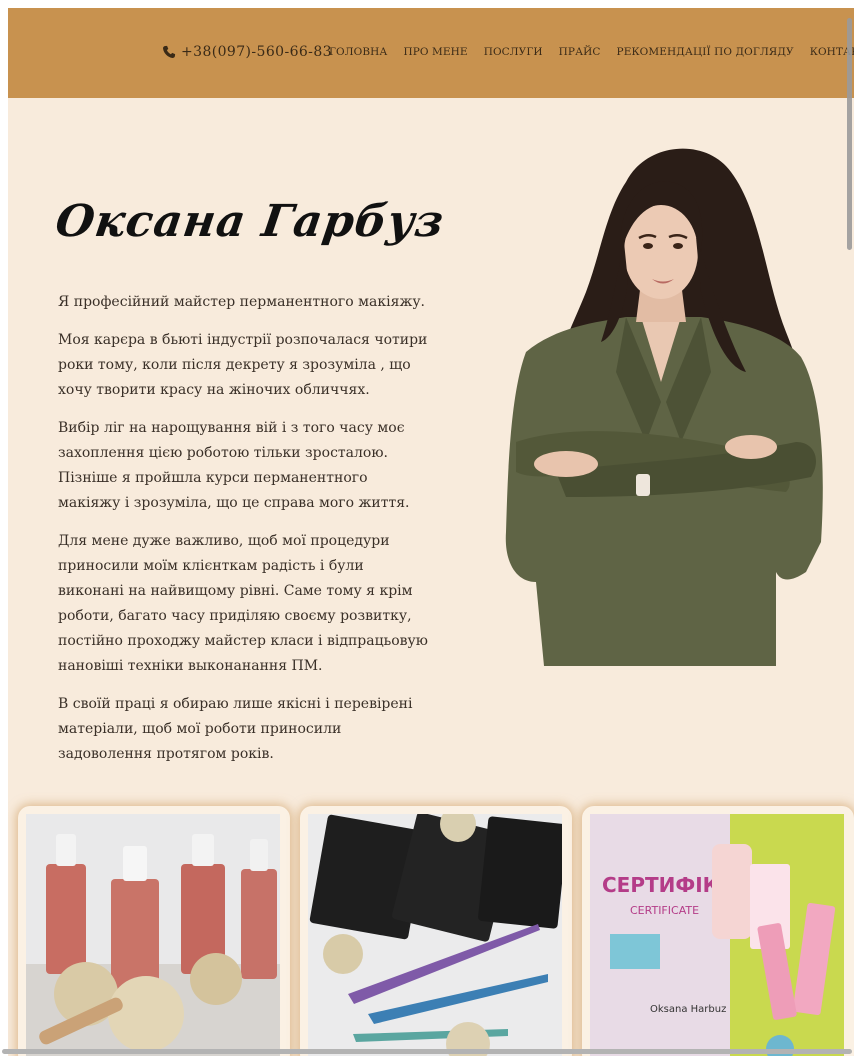  Describe the element at coordinates (688, 1009) in the screenshot. I see `certificate-name: Oksana Harbuz` at that location.